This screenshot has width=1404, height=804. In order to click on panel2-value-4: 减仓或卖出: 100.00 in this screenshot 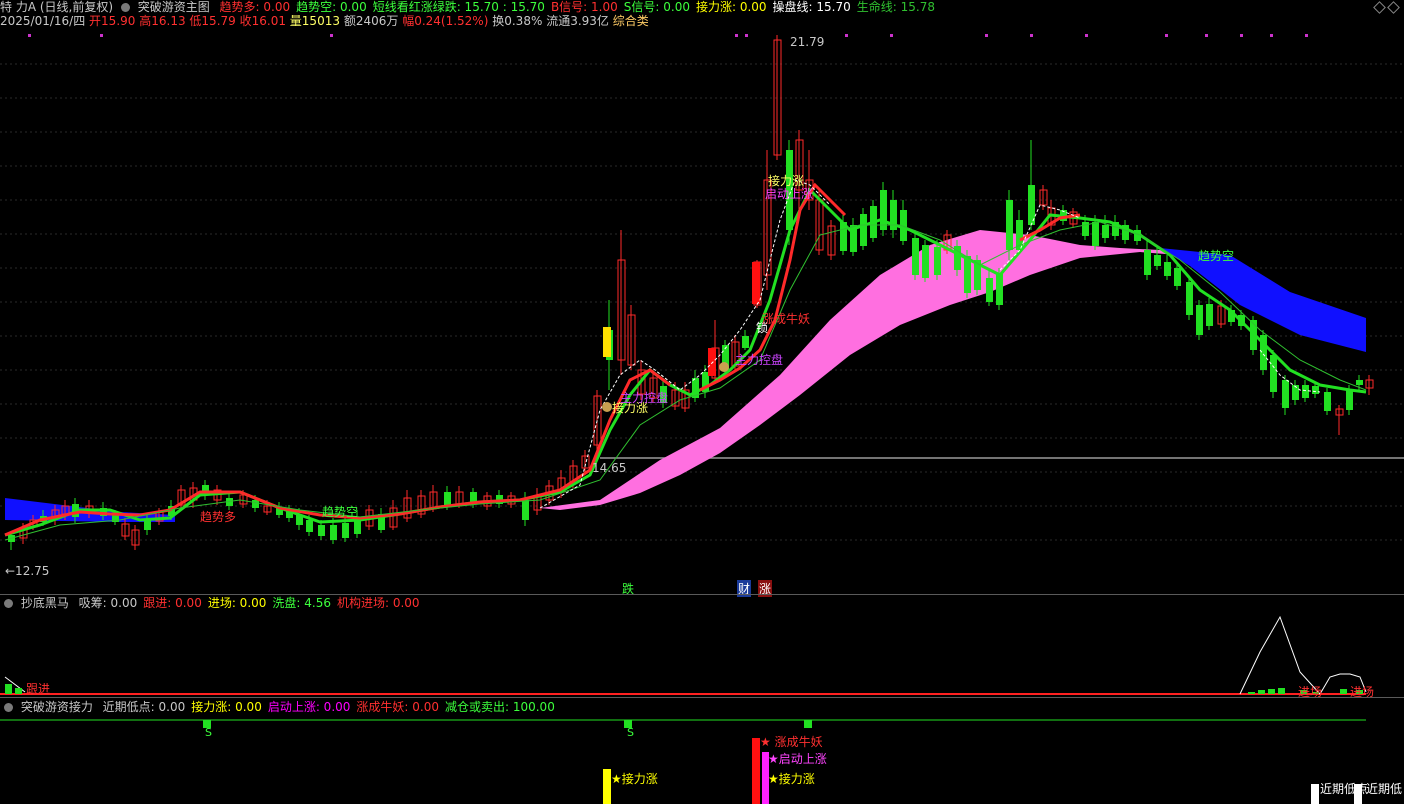, I will do `click(499, 707)`.